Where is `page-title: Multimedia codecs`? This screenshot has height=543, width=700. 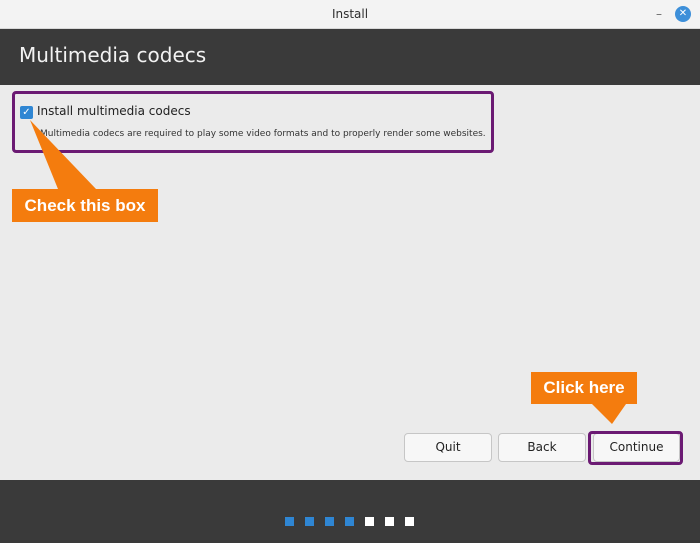 page-title: Multimedia codecs is located at coordinates (113, 55).